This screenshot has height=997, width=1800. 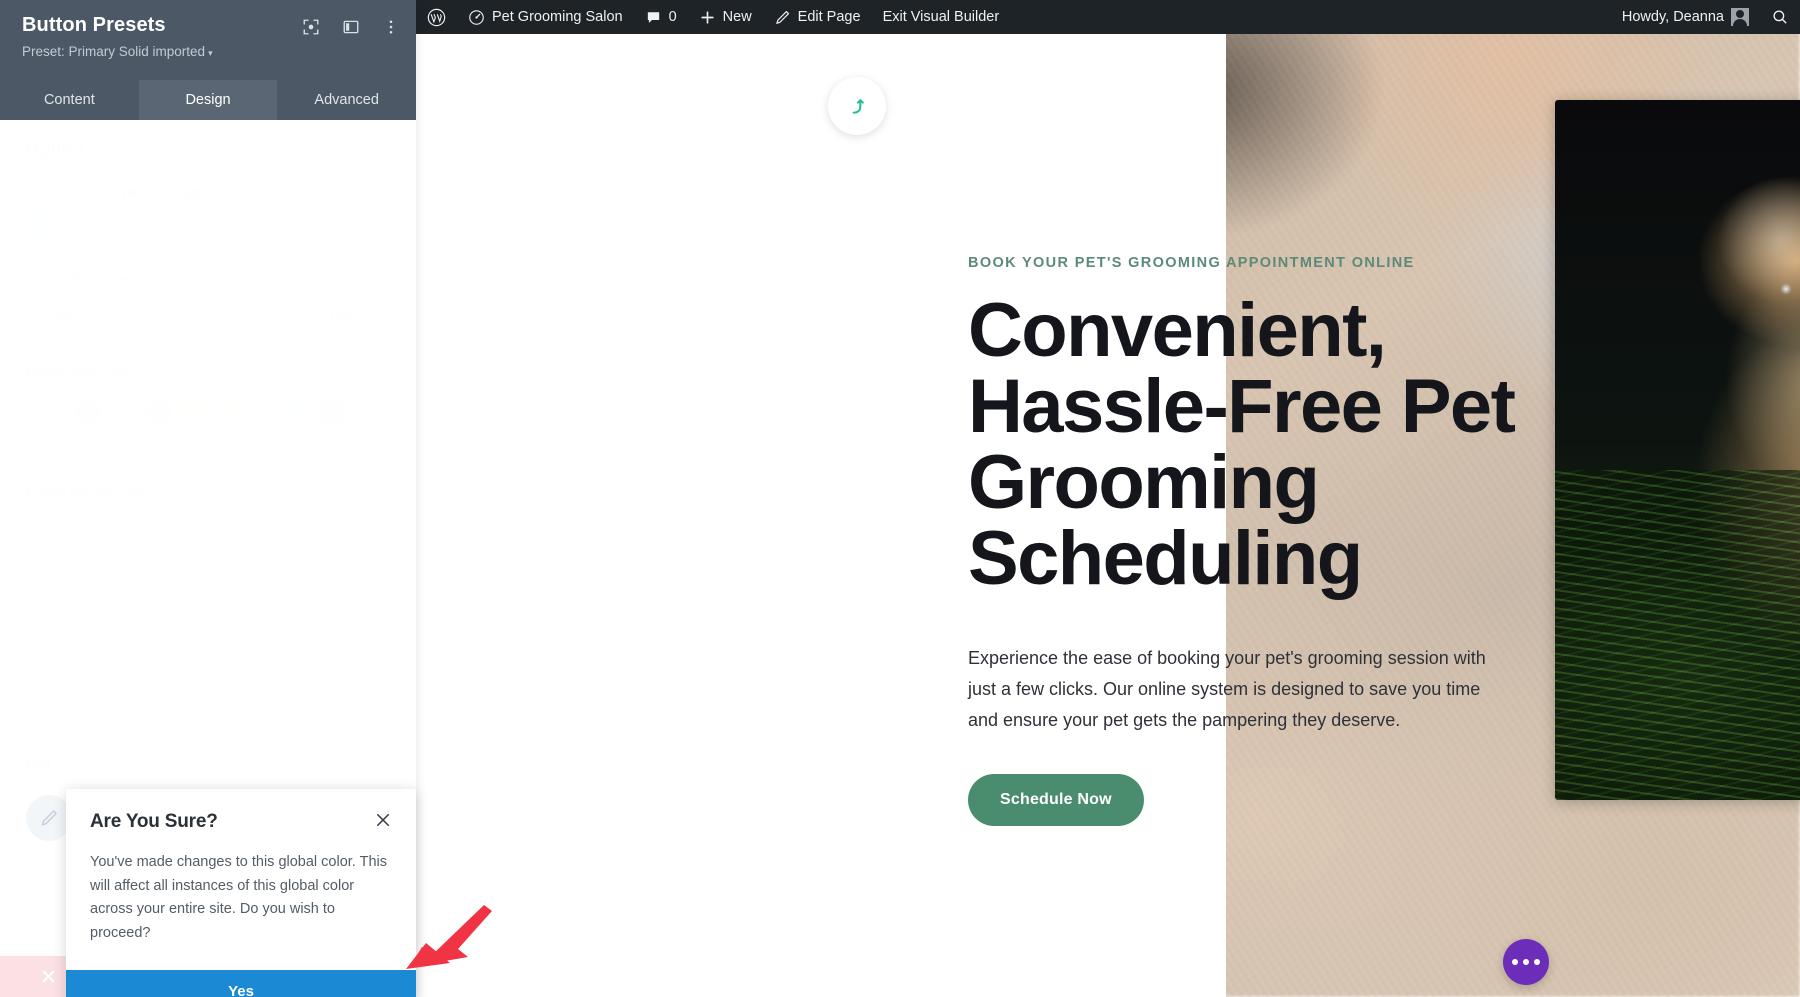 What do you see at coordinates (208, 151) in the screenshot?
I see `button-section-header: Button` at bounding box center [208, 151].